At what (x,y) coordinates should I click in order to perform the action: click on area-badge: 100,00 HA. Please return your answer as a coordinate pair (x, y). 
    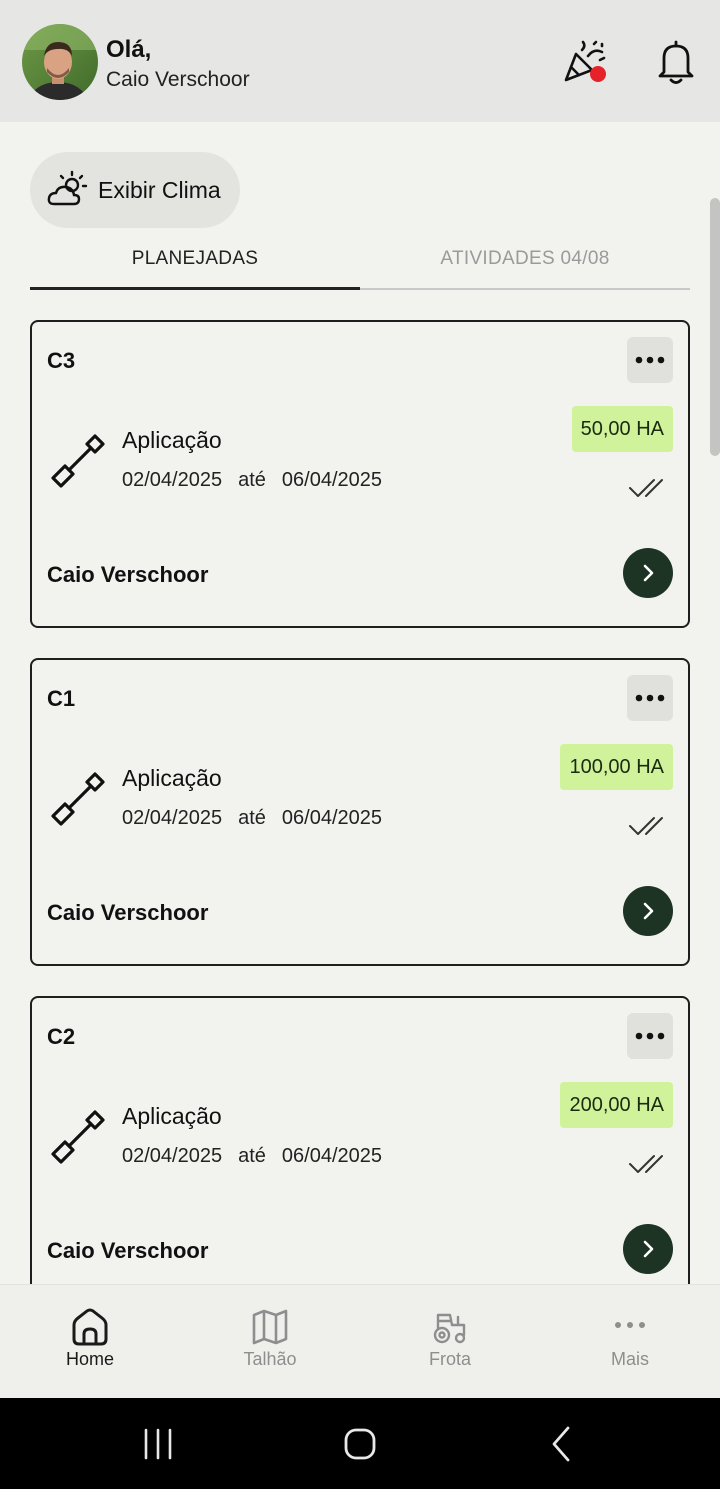
    Looking at the image, I should click on (616, 767).